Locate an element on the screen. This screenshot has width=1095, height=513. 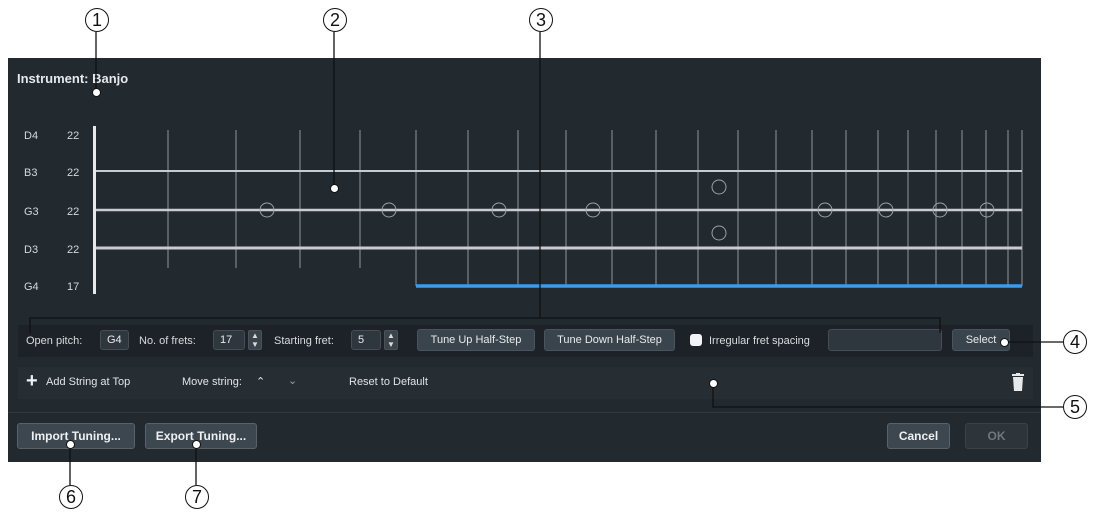
move-up-icon: ⌃ is located at coordinates (260, 381).